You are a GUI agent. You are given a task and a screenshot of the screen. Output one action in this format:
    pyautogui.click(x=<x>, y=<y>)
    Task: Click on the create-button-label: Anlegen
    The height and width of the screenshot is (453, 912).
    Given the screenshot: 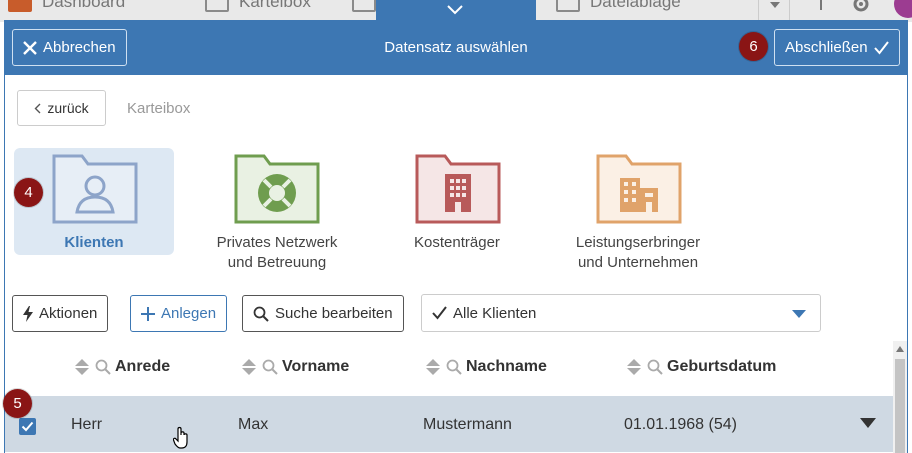 What is the action you would take?
    pyautogui.click(x=189, y=313)
    